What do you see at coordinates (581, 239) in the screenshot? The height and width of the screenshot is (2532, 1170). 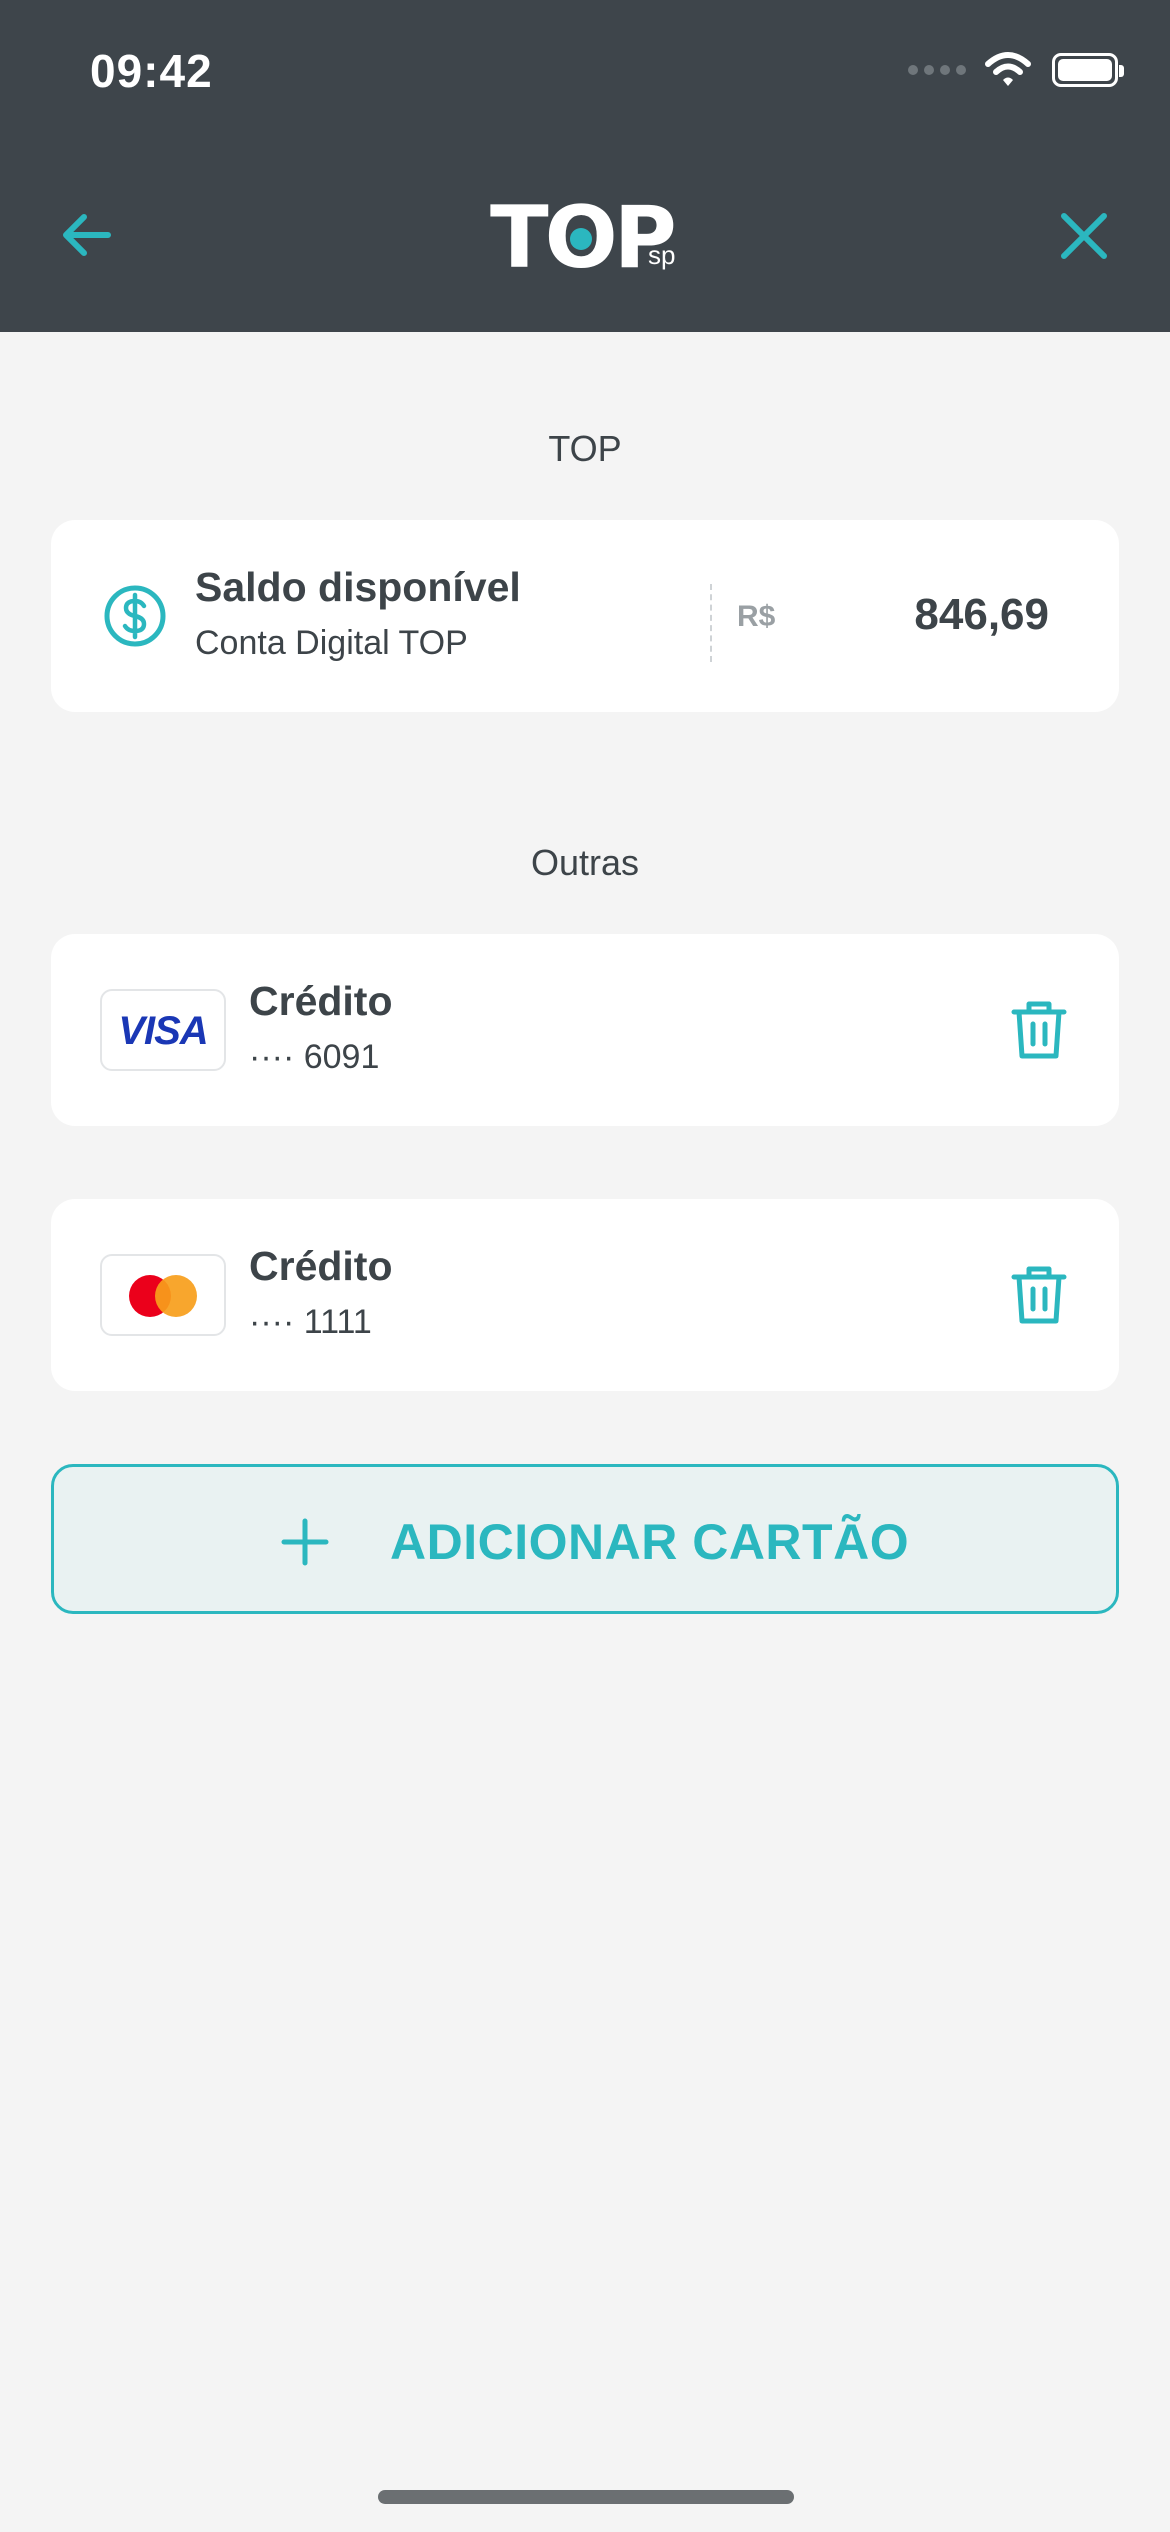 I see `logo-dot` at bounding box center [581, 239].